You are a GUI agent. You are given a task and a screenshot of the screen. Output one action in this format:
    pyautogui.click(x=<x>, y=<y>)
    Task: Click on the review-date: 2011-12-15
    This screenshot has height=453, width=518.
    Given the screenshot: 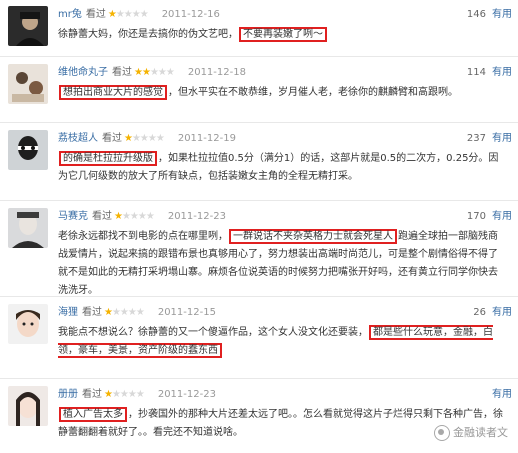 What is the action you would take?
    pyautogui.click(x=186, y=312)
    